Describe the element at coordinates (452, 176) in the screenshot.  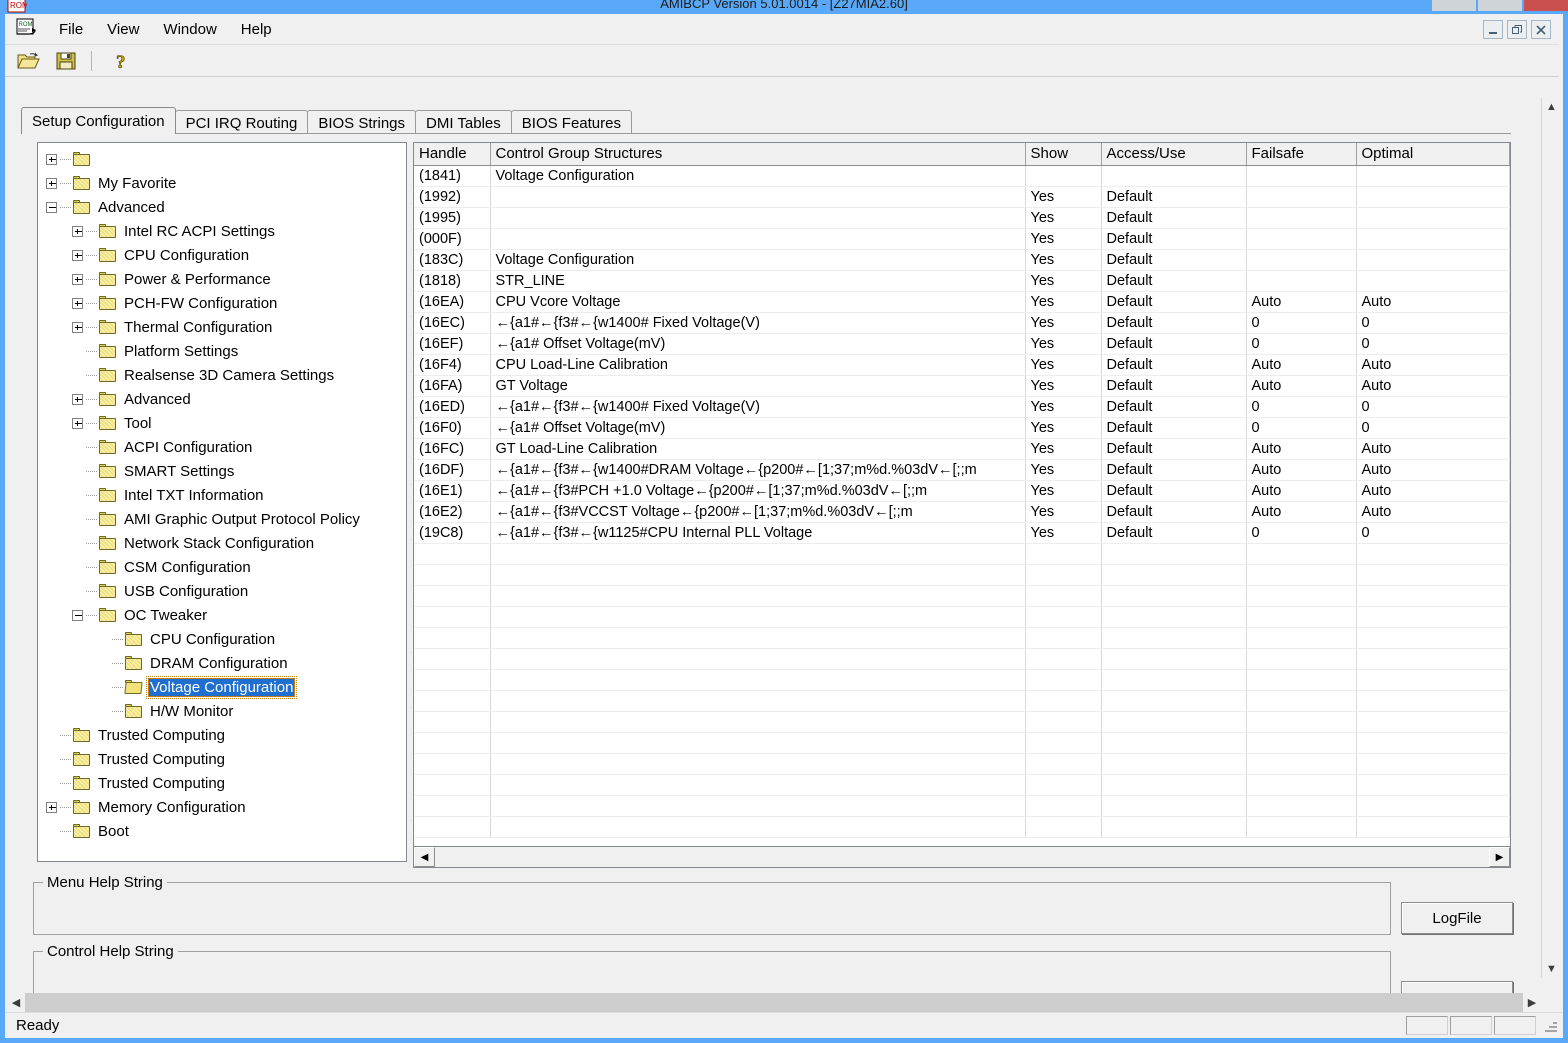
I see `cell-handle: (1841)` at that location.